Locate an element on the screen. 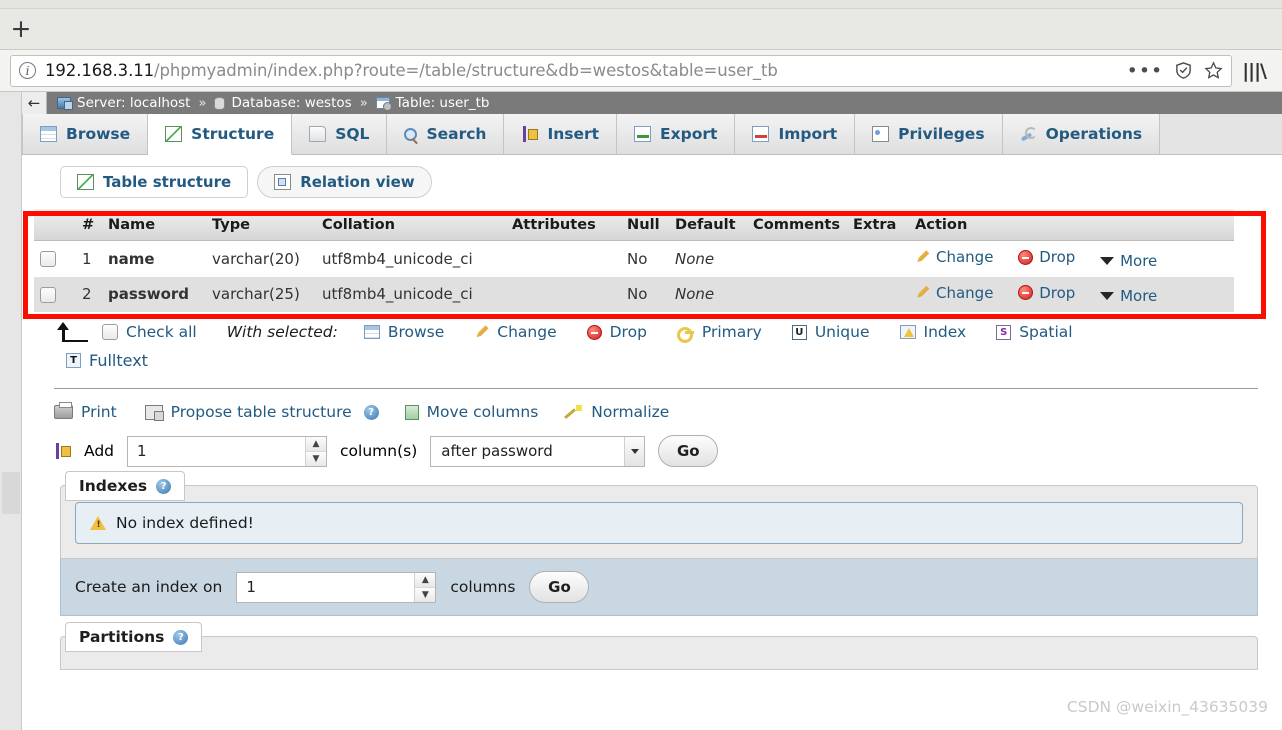 Image resolution: width=1282 pixels, height=730 pixels. propose-help-icon: ? is located at coordinates (371, 412).